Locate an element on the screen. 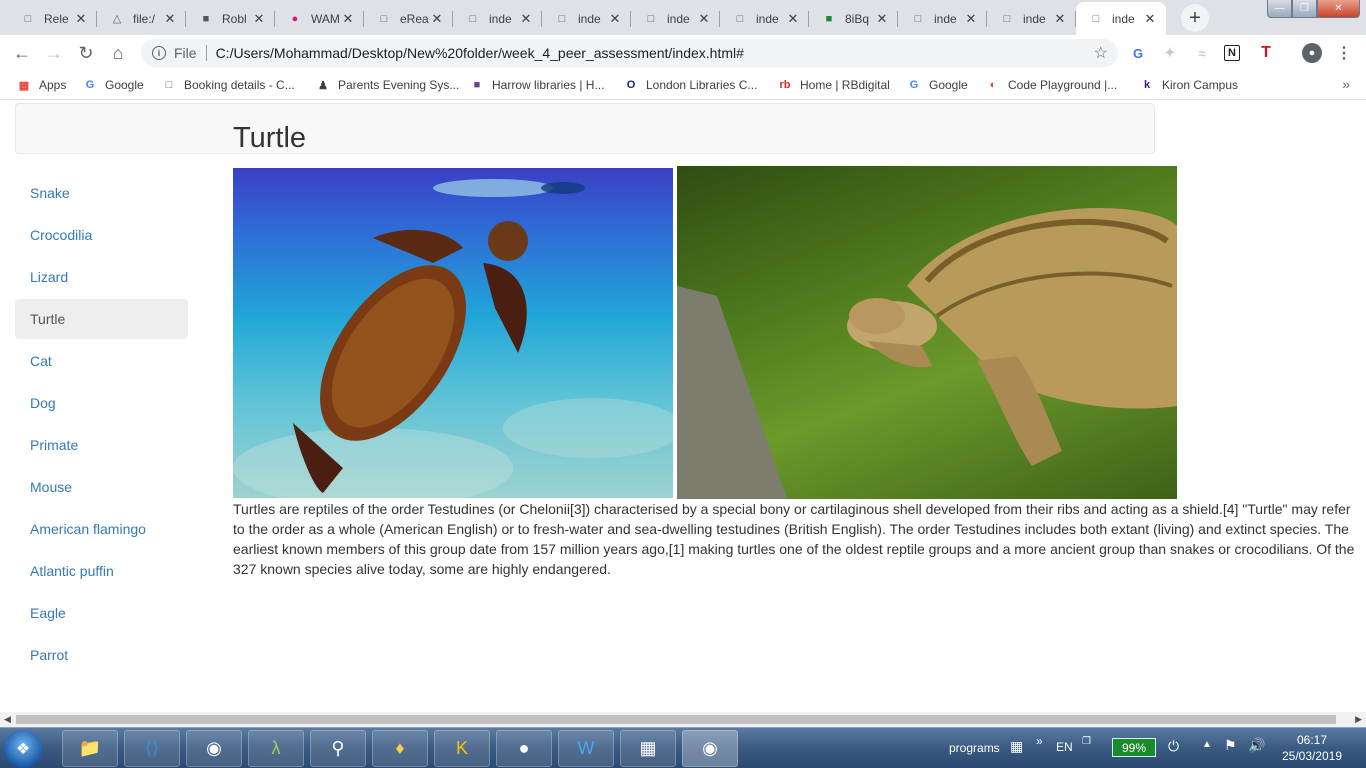 Image resolution: width=1366 pixels, height=768 pixels. lambda-app-taskbar-icon: λ is located at coordinates (276, 748).